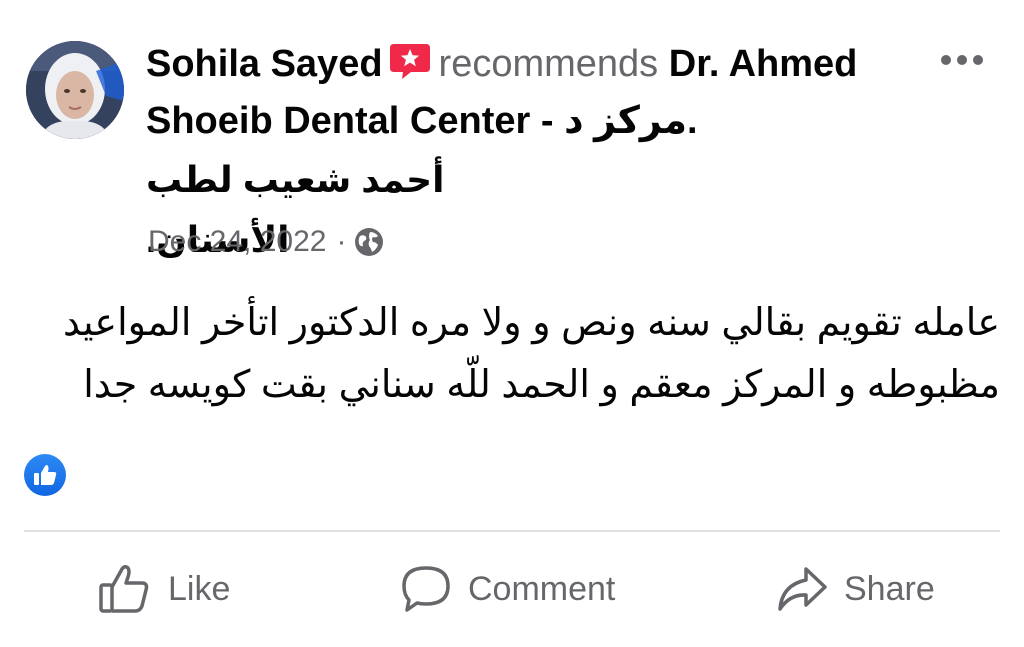 The width and height of the screenshot is (1024, 647). What do you see at coordinates (237, 242) in the screenshot?
I see `post-date: Dec 24, 2022` at bounding box center [237, 242].